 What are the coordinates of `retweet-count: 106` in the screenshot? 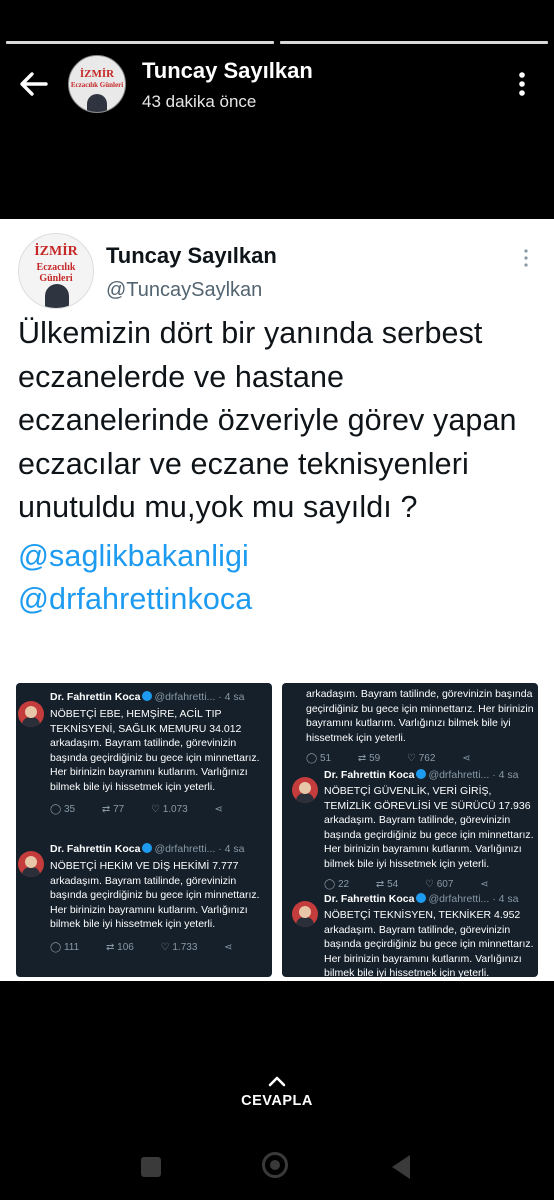 It's located at (125, 947).